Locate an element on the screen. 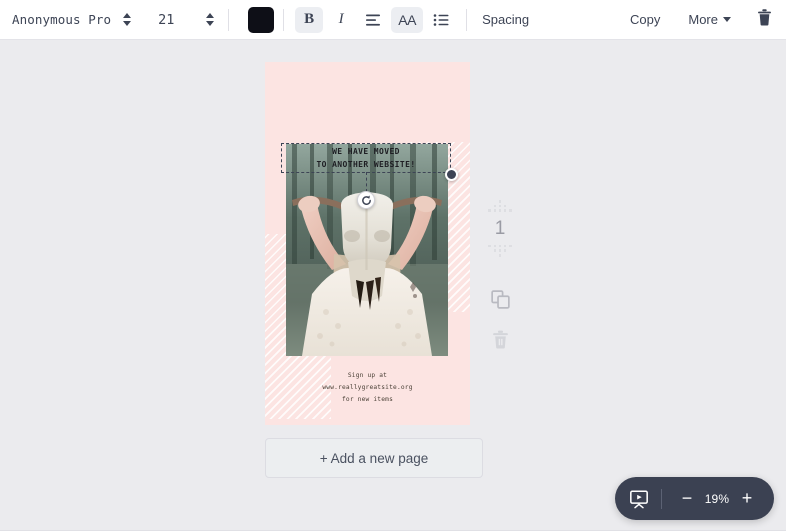 The width and height of the screenshot is (786, 531). rotate-handle is located at coordinates (366, 200).